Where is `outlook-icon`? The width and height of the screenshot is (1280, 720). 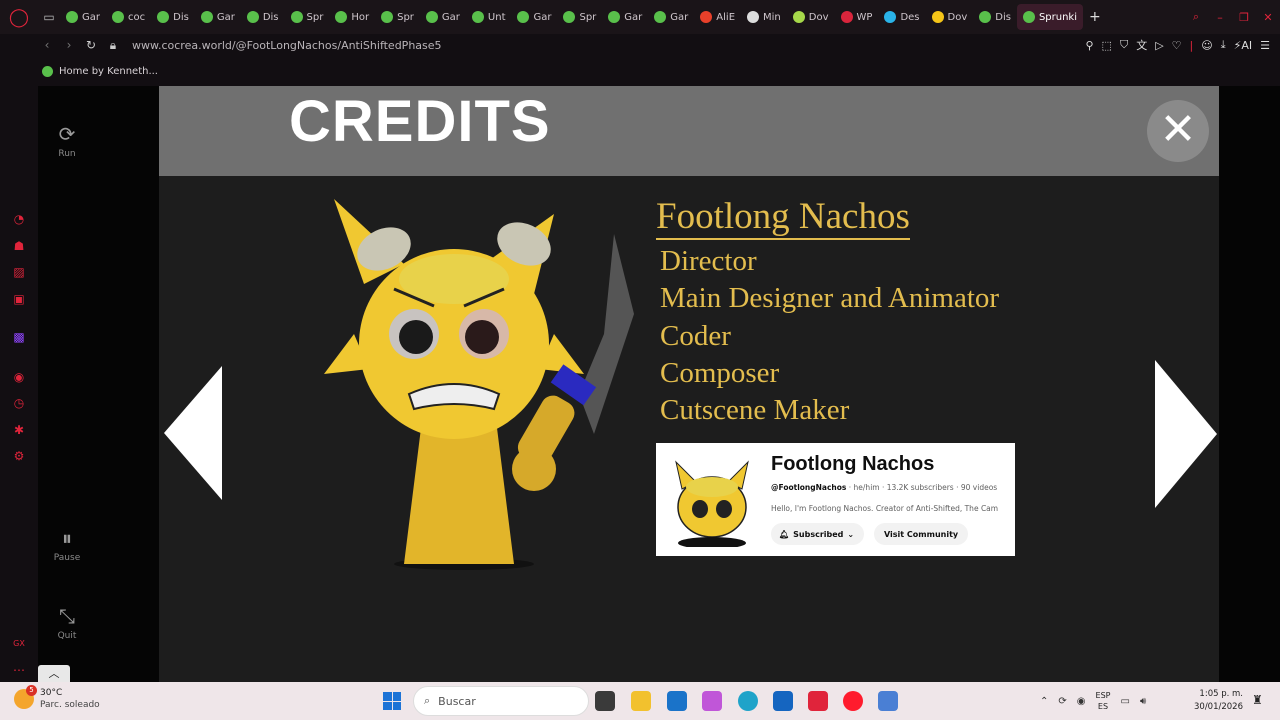
outlook-icon is located at coordinates (783, 701).